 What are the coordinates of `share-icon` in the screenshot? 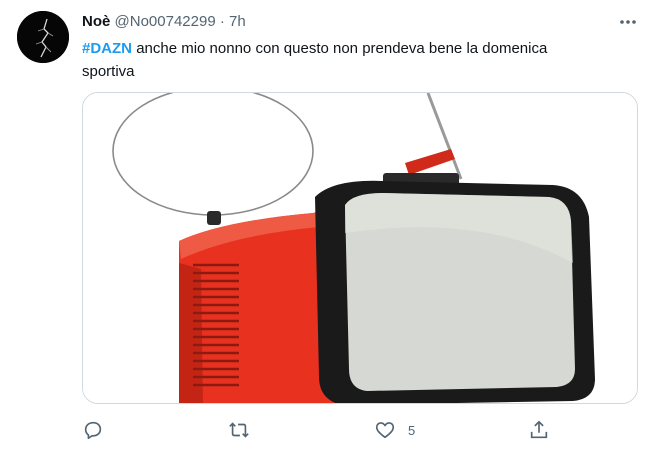 It's located at (539, 429).